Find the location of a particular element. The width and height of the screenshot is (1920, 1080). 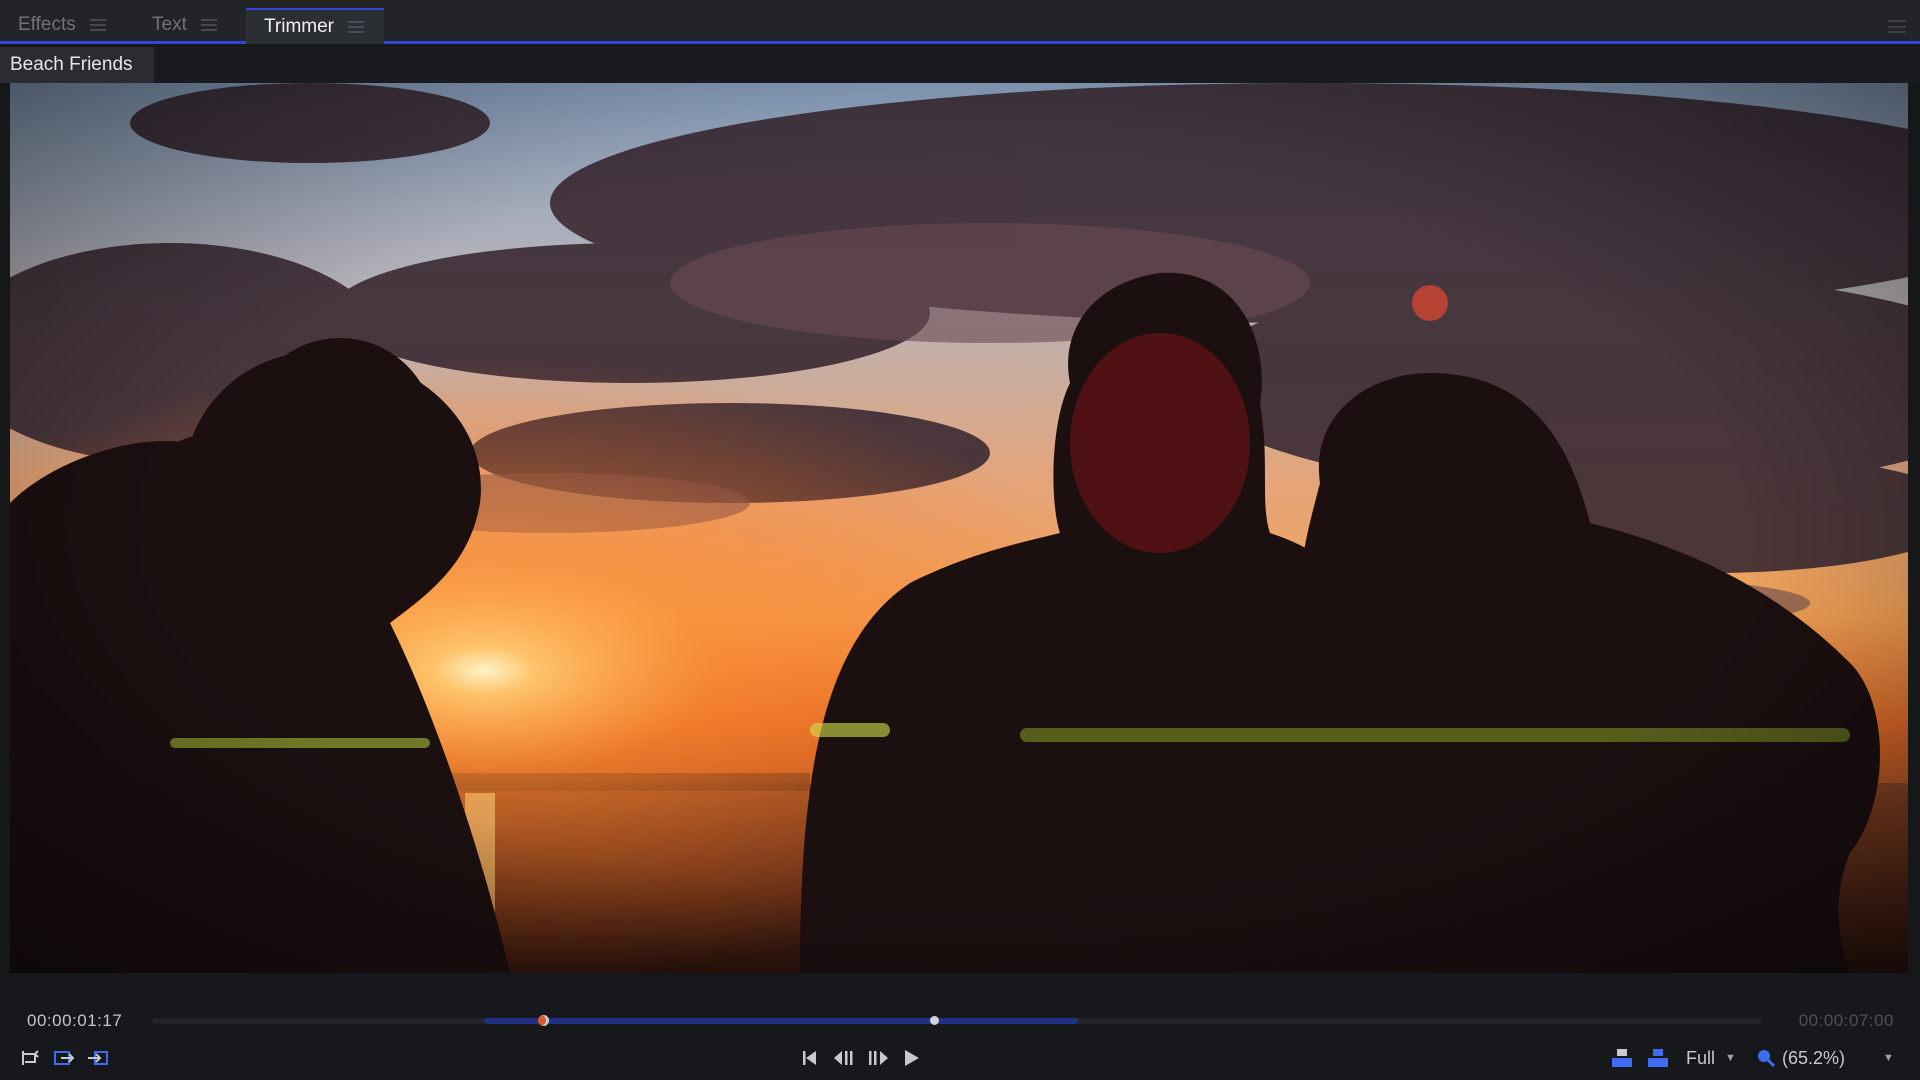

mark-out-button is located at coordinates (98, 1058).